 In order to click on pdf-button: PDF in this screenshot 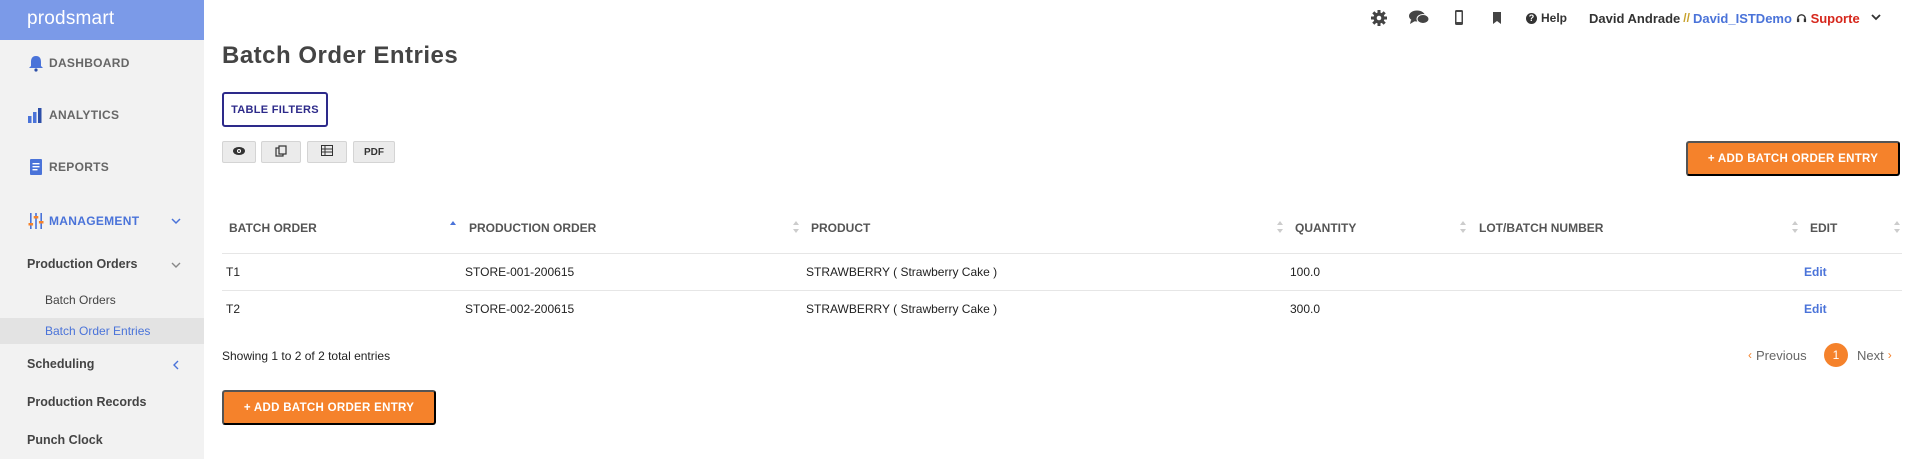, I will do `click(374, 152)`.